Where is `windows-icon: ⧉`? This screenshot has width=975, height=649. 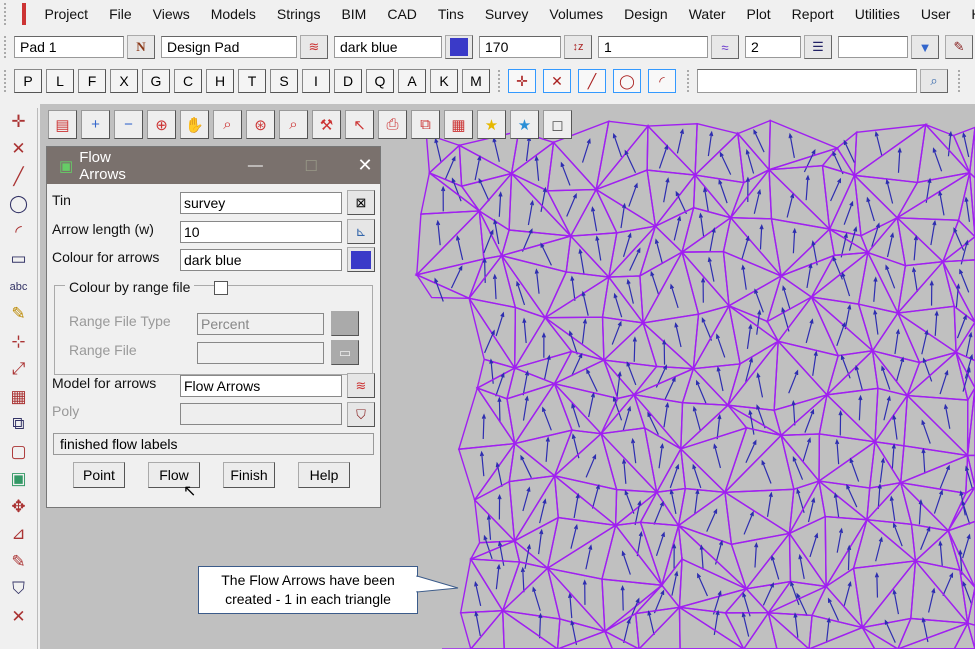
windows-icon: ⧉ is located at coordinates (425, 124).